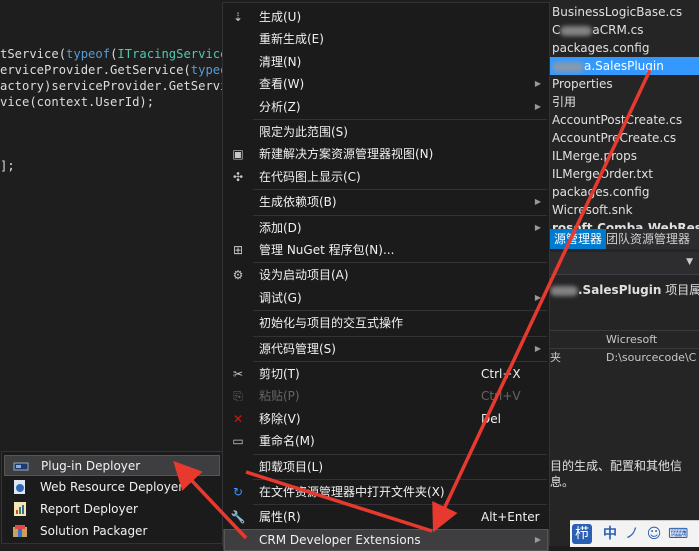 This screenshot has height=551, width=699. What do you see at coordinates (386, 107) in the screenshot?
I see `menu-item-analyze: 分析(Z) ▶` at bounding box center [386, 107].